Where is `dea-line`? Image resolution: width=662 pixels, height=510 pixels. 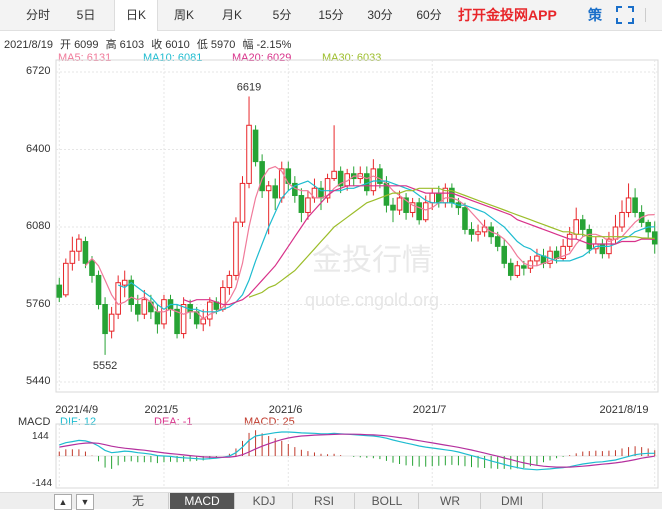 dea-line is located at coordinates (357, 450).